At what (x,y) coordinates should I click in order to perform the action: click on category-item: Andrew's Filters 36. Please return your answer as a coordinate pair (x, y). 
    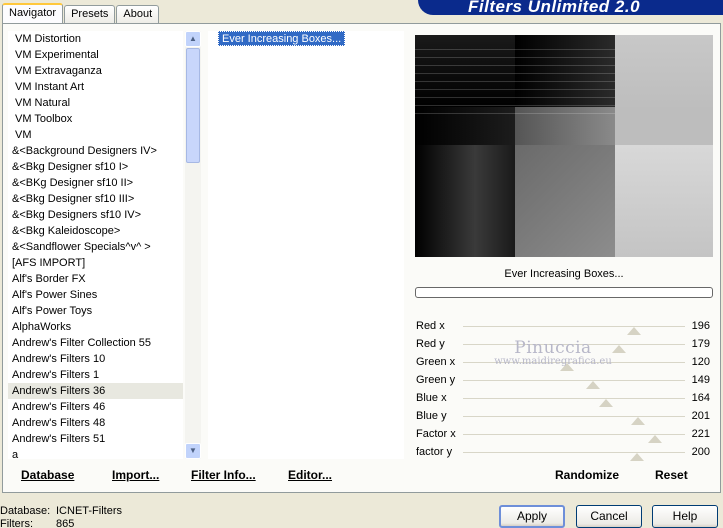
    Looking at the image, I should click on (95, 391).